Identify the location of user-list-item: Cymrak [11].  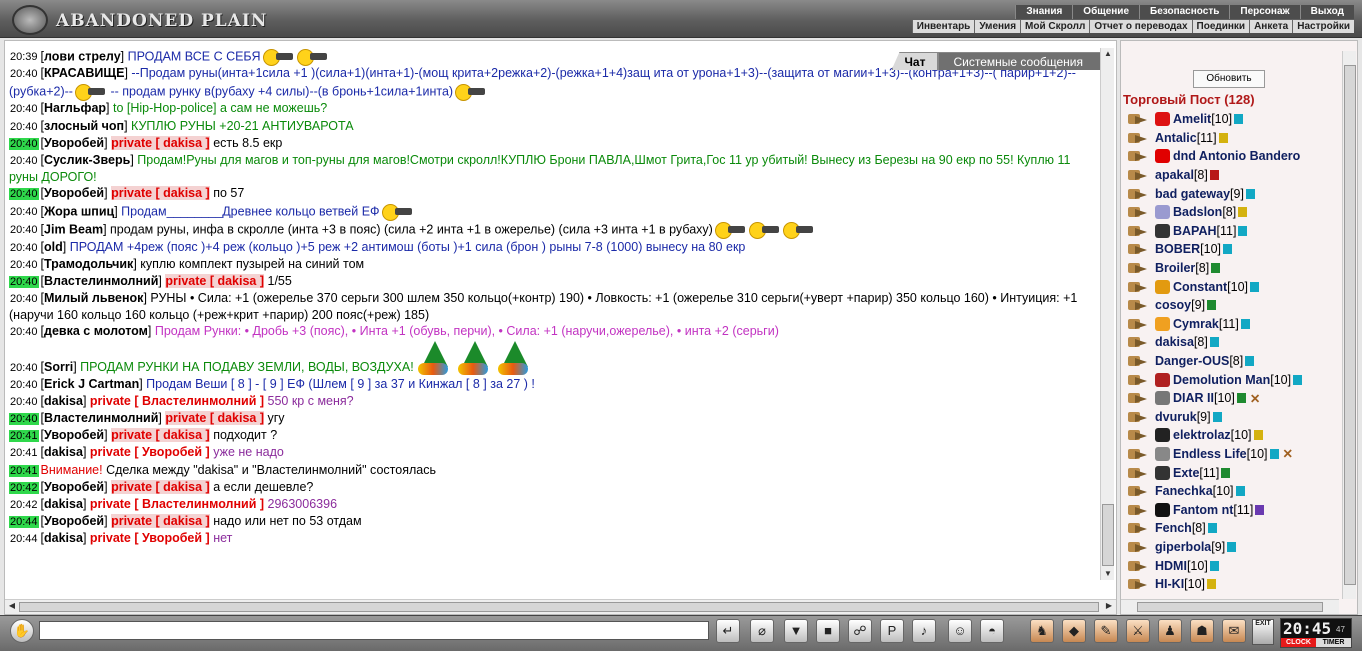
(1232, 324).